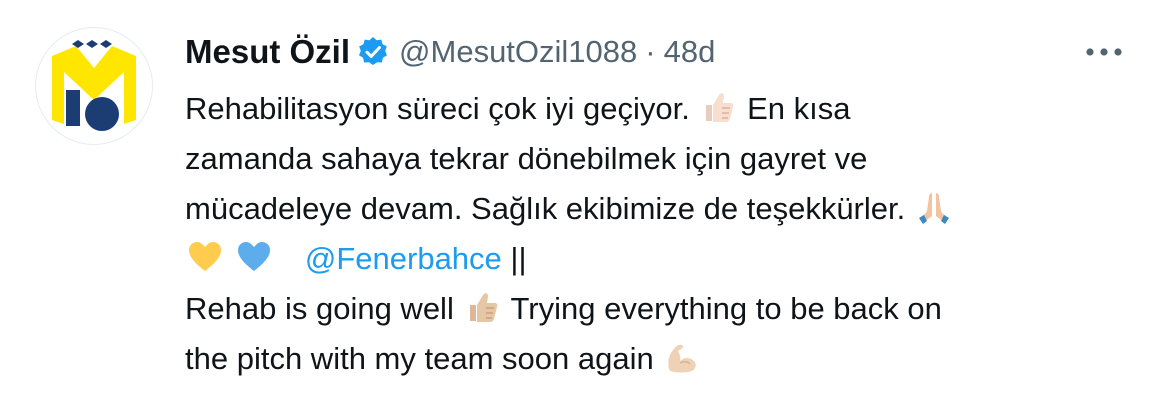 The width and height of the screenshot is (1155, 404). Describe the element at coordinates (655, 259) in the screenshot. I see `tweet-line: @Fenerbahce ||` at that location.